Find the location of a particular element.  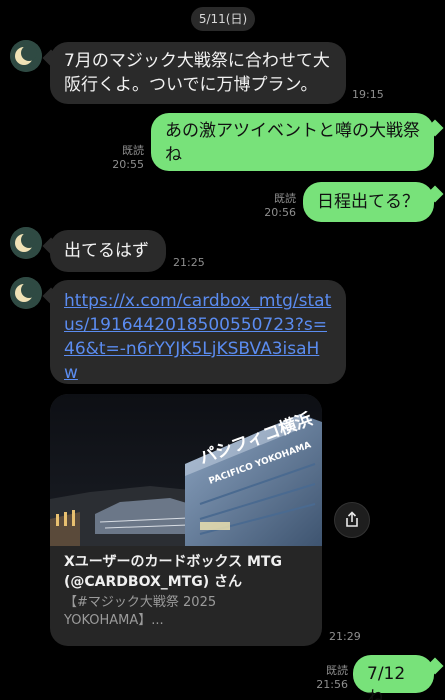

message-bubble-outgoing: 7/12ね is located at coordinates (393, 677).